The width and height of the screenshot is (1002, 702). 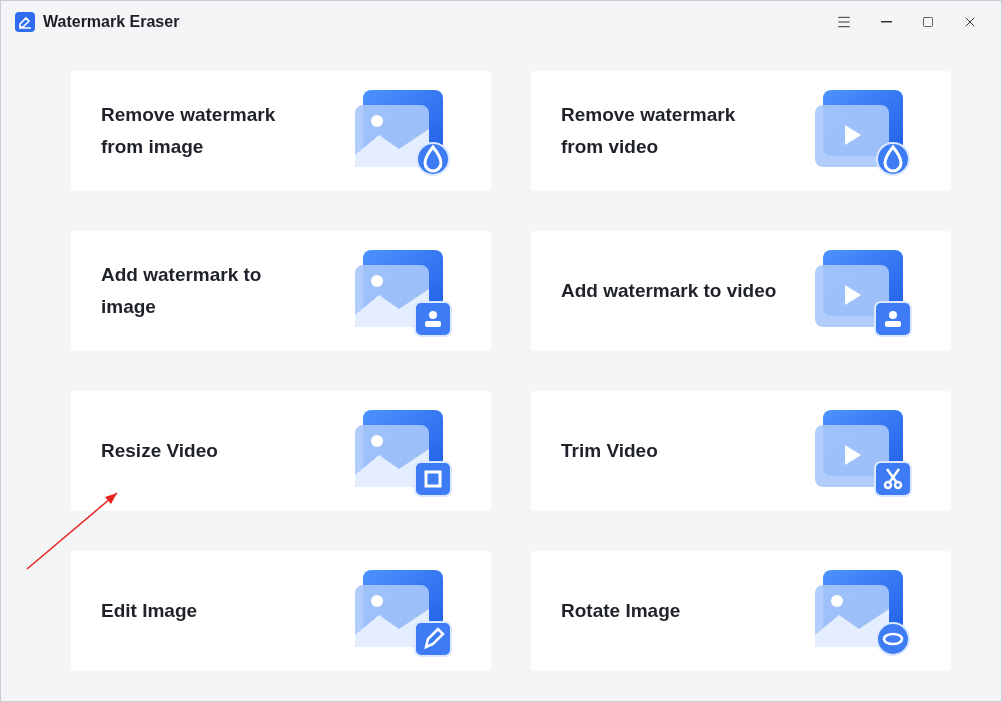 I want to click on tool-label: Resize Video, so click(x=159, y=451).